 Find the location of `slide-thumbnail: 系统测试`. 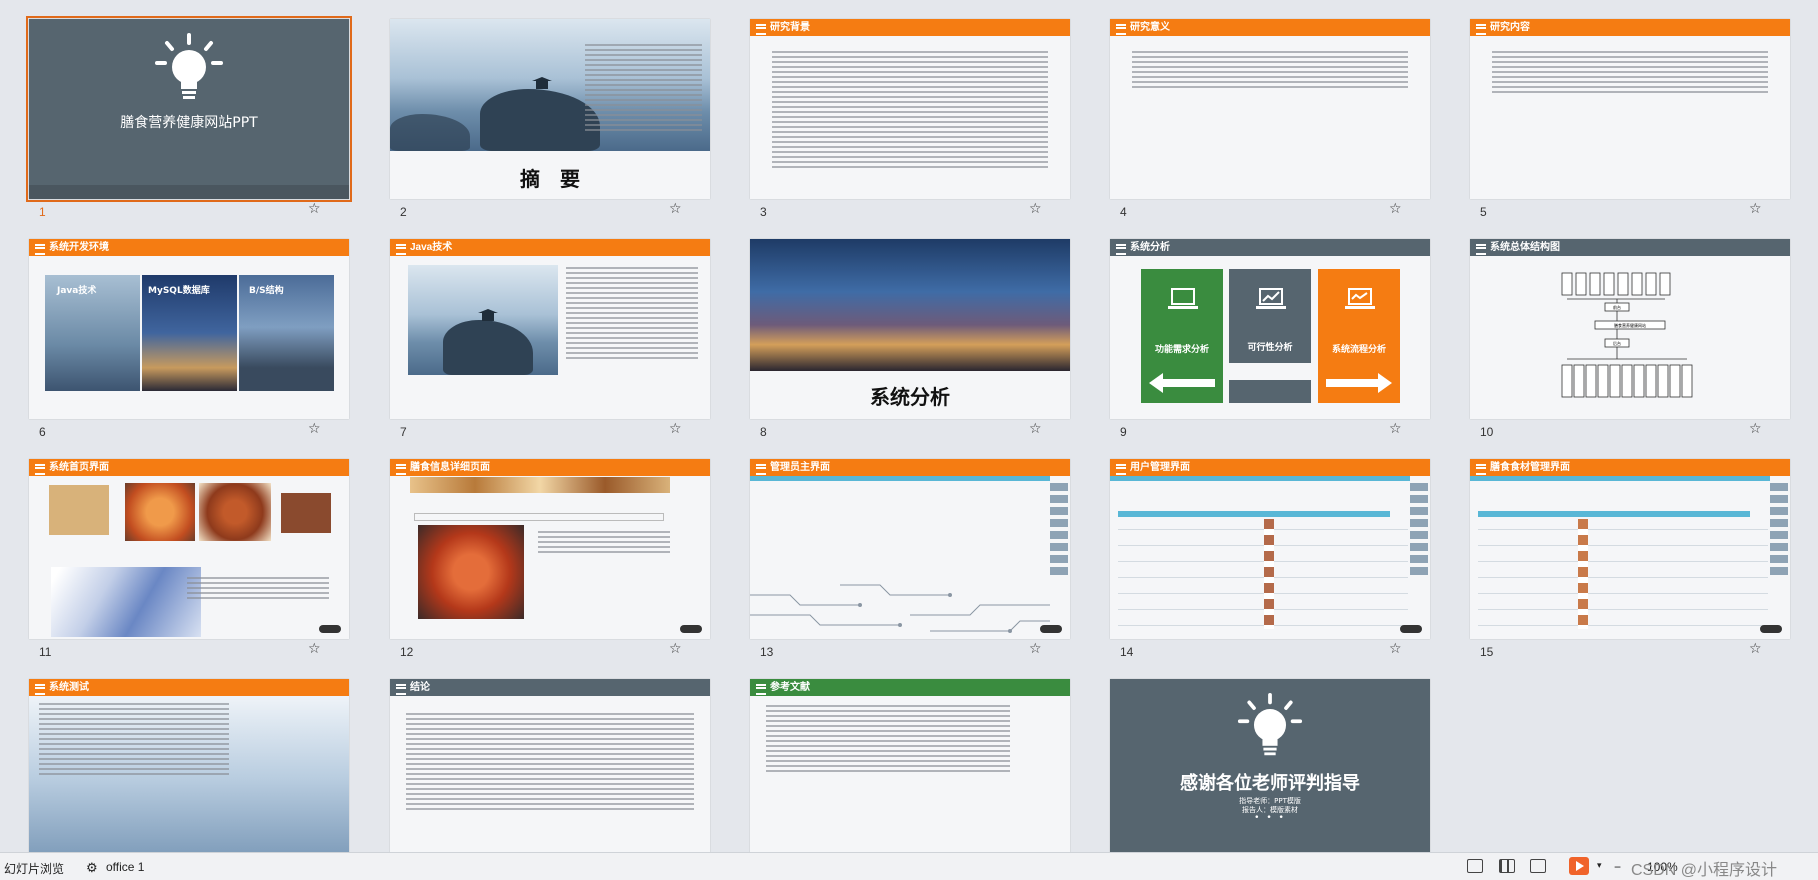

slide-thumbnail: 系统测试 is located at coordinates (189, 769).